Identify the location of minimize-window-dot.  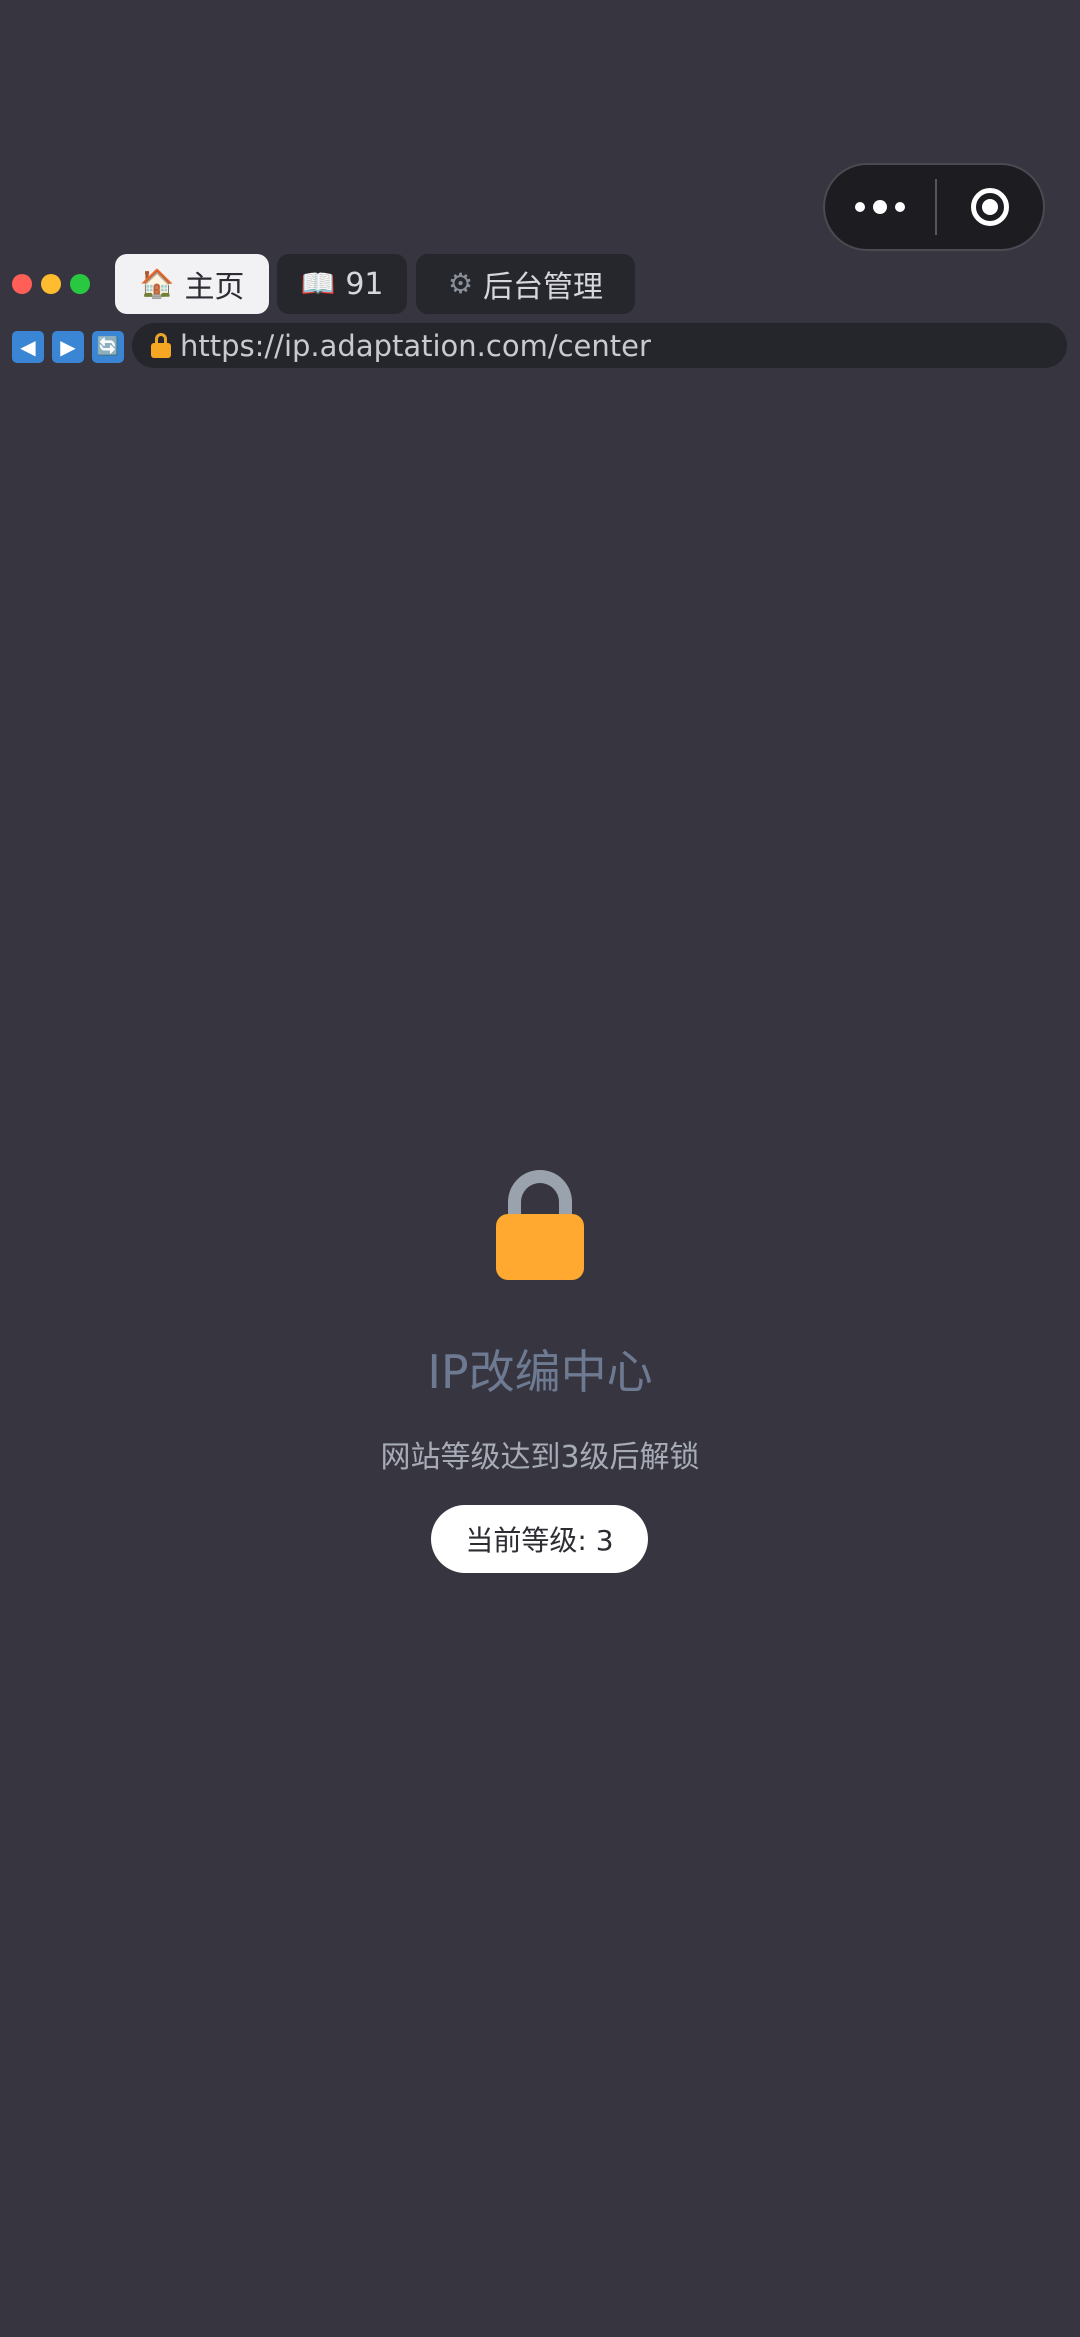
(51, 284).